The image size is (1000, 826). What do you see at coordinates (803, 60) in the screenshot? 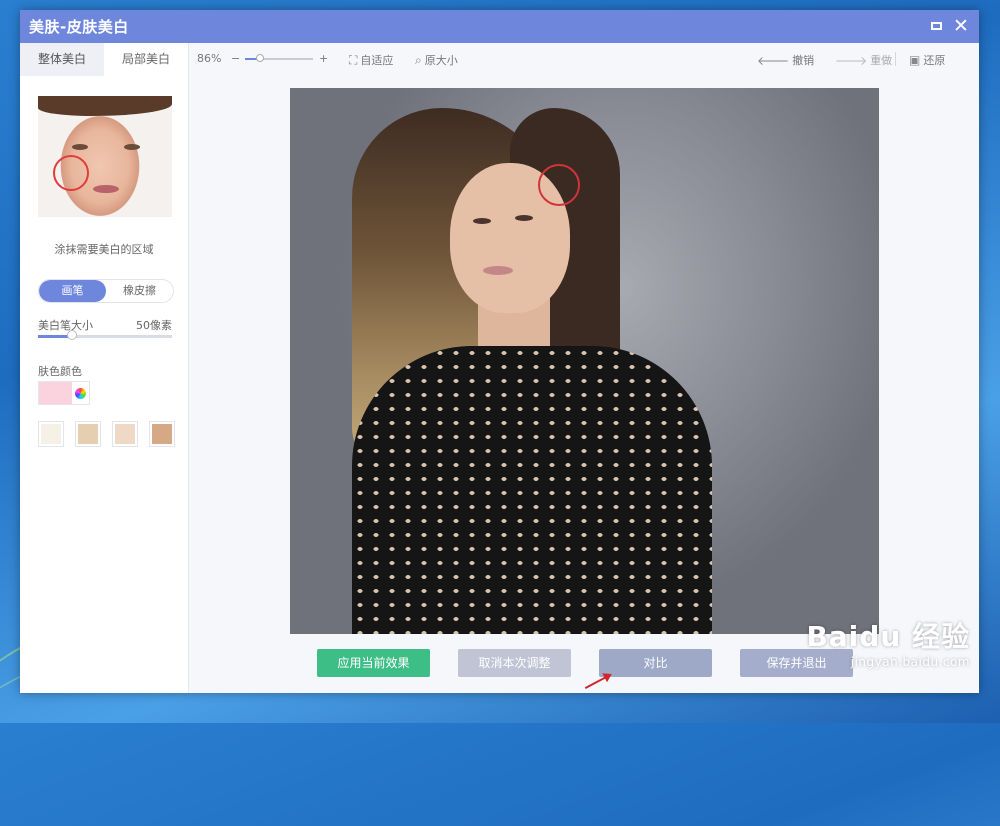
I see `undo-label: 撤销` at bounding box center [803, 60].